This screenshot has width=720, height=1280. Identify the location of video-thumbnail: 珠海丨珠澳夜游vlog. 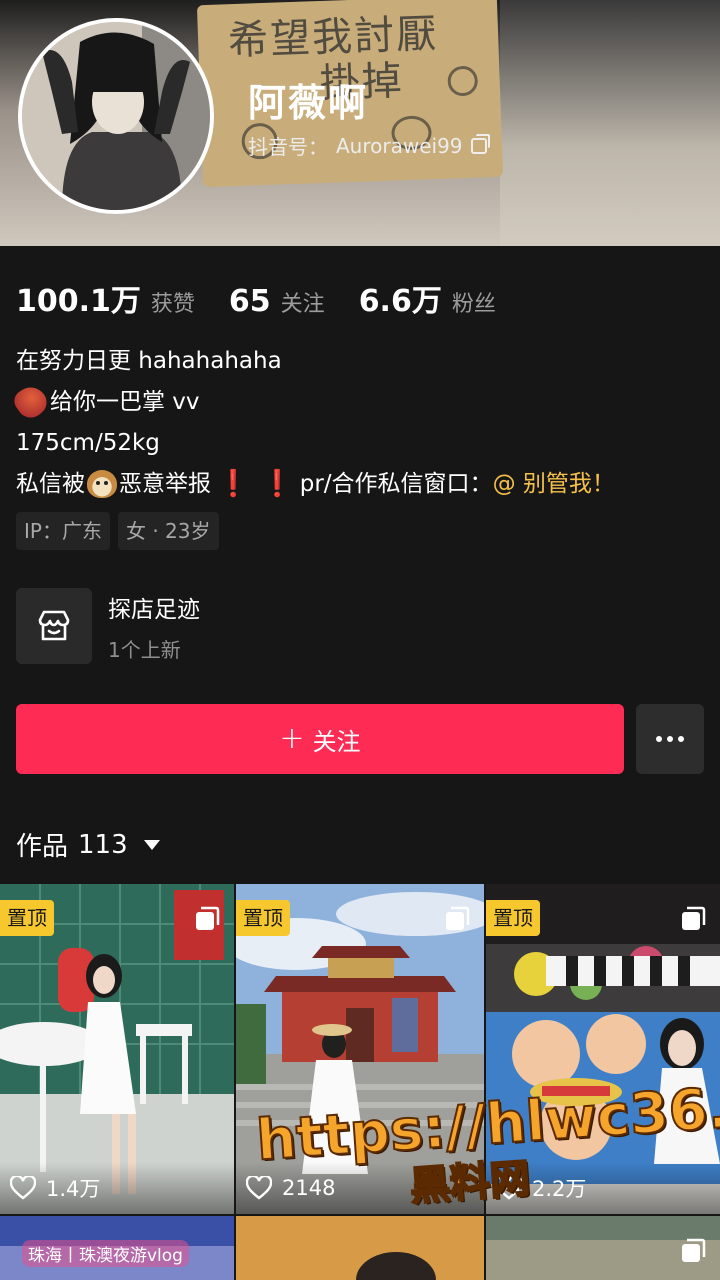
(117, 1248).